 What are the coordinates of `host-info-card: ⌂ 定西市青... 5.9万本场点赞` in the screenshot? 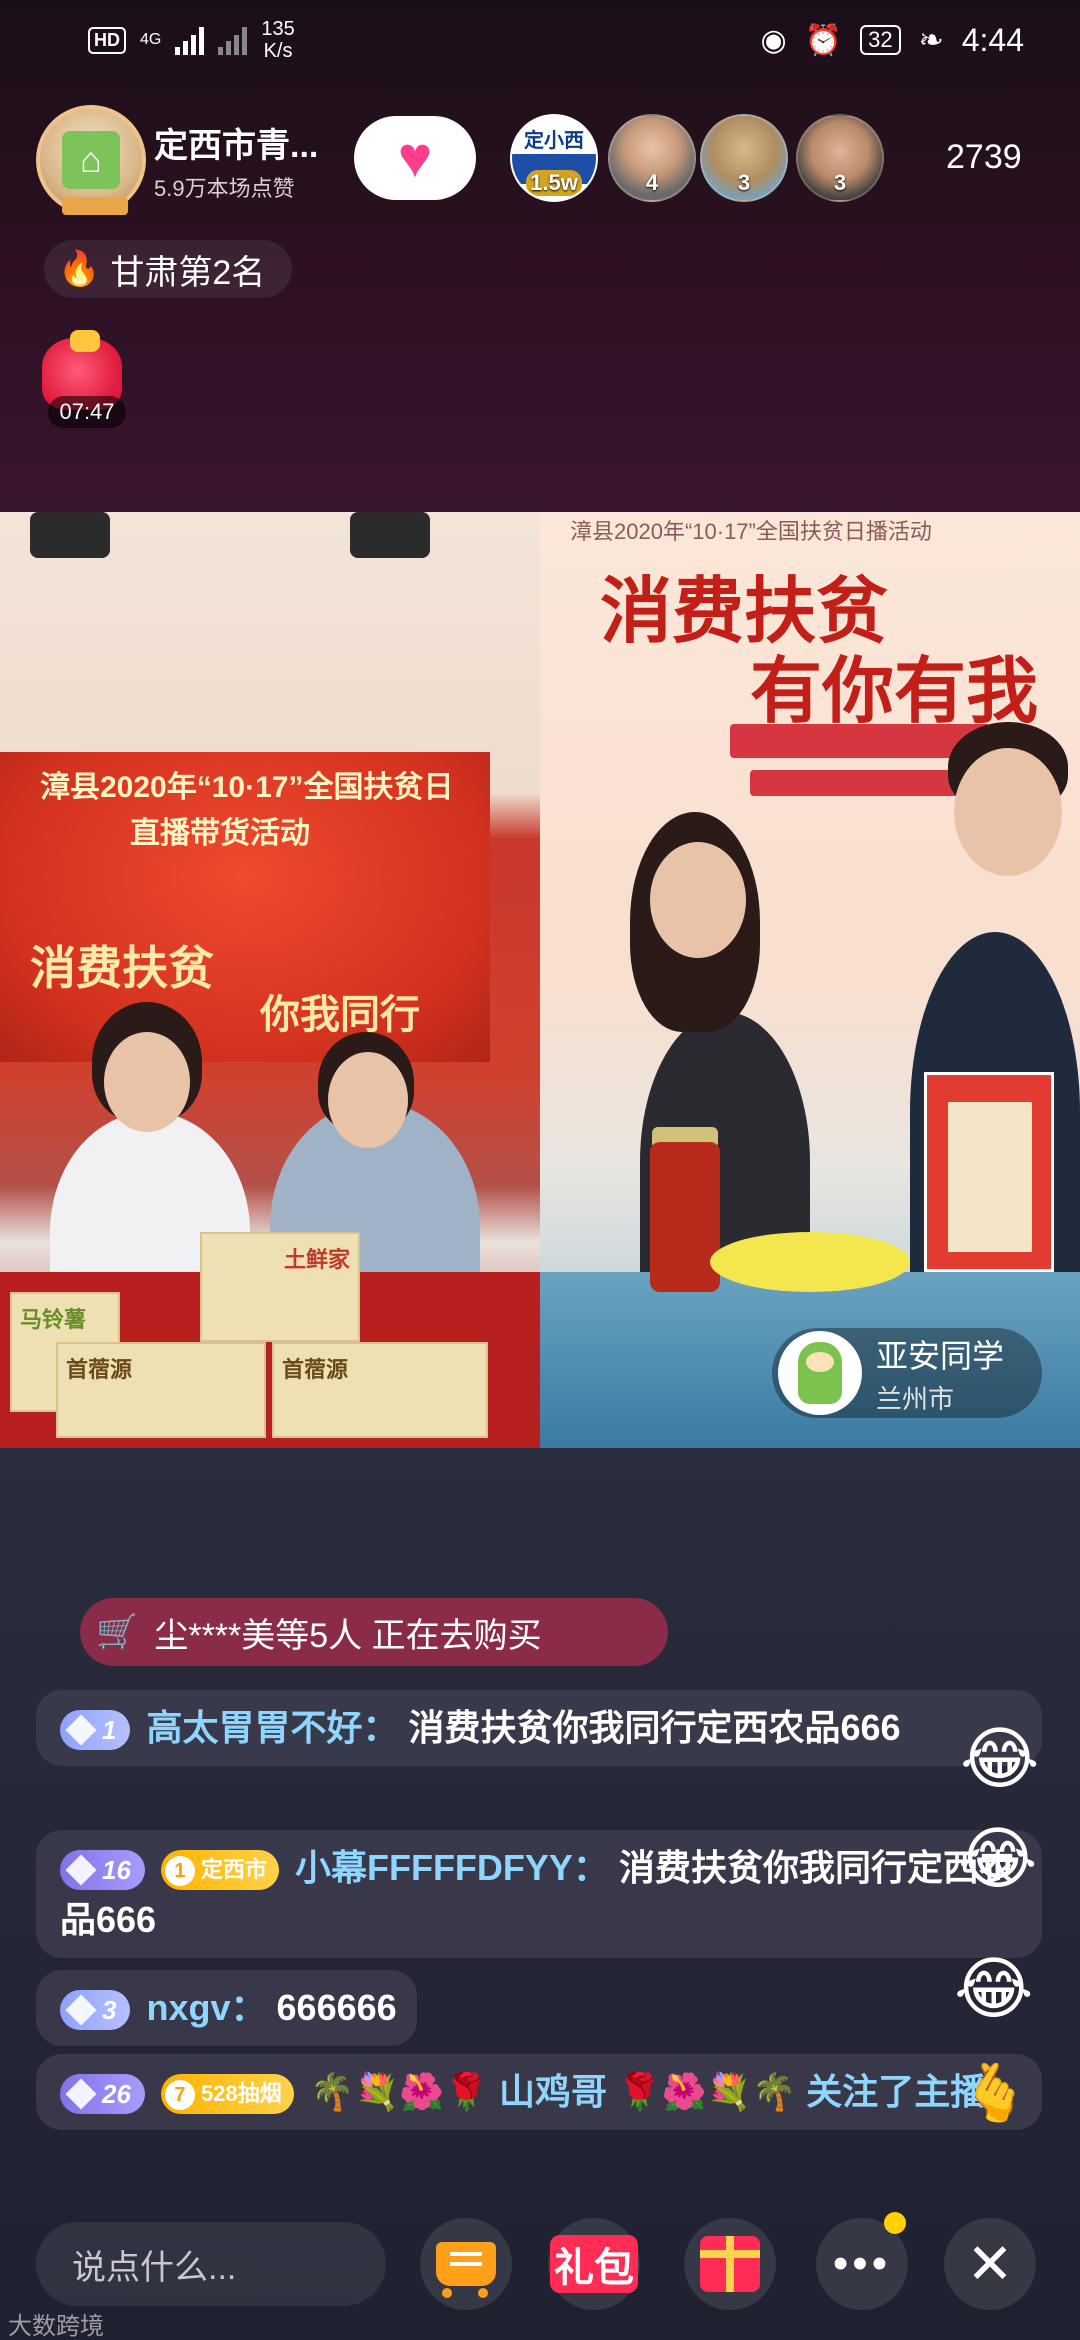 It's located at (191, 160).